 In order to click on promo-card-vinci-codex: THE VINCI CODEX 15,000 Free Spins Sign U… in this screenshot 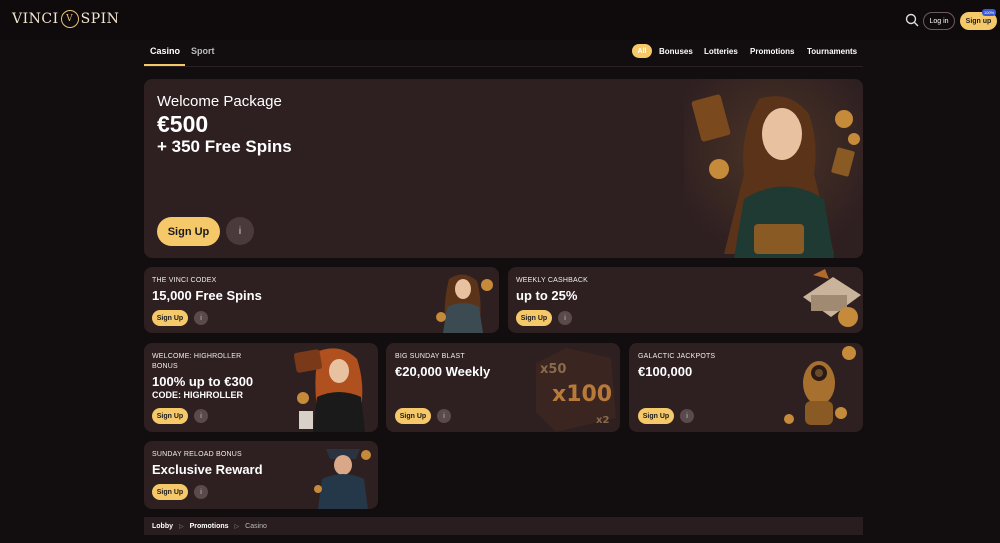, I will do `click(321, 300)`.